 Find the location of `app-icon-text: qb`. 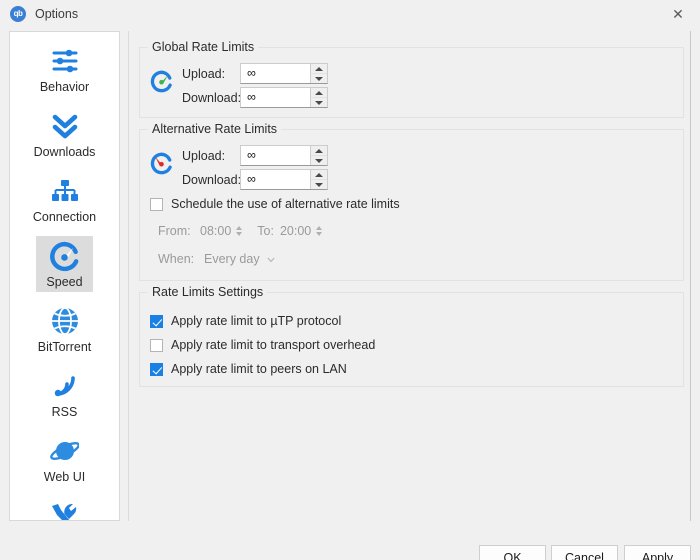

app-icon-text: qb is located at coordinates (18, 13).